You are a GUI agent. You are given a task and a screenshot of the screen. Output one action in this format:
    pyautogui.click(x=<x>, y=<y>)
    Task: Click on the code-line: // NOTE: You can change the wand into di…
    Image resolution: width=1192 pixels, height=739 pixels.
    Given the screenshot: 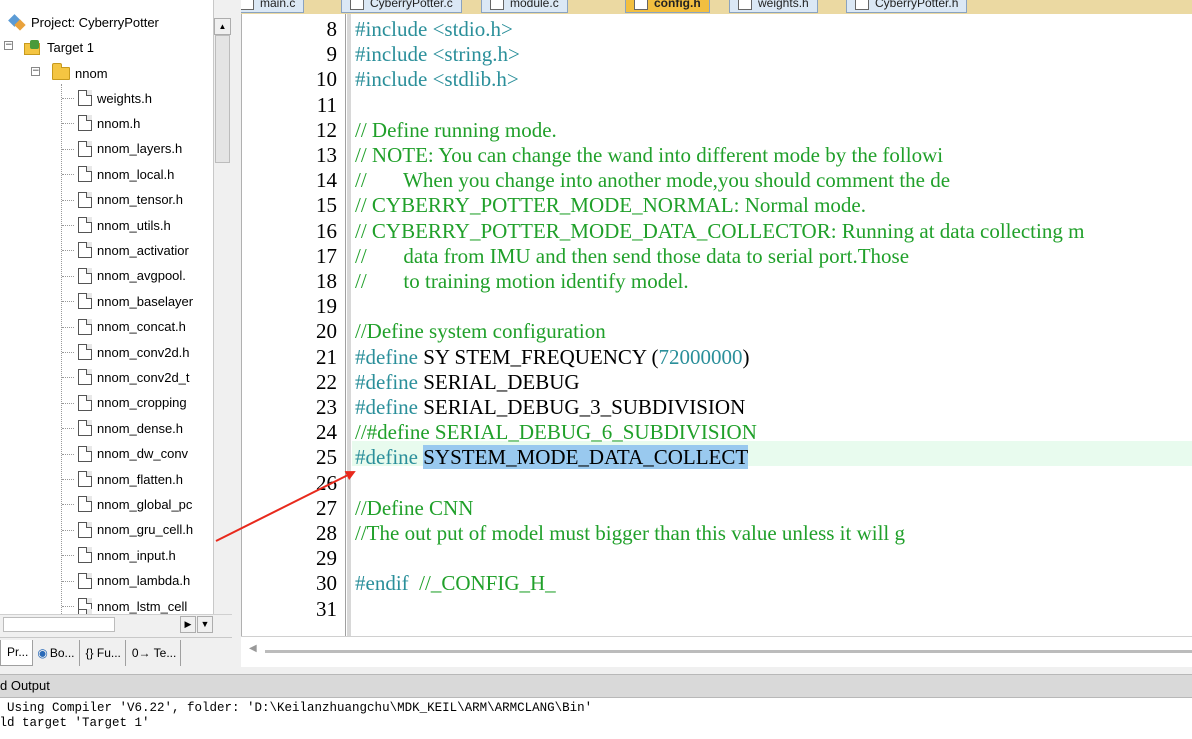 What is the action you would take?
    pyautogui.click(x=649, y=155)
    